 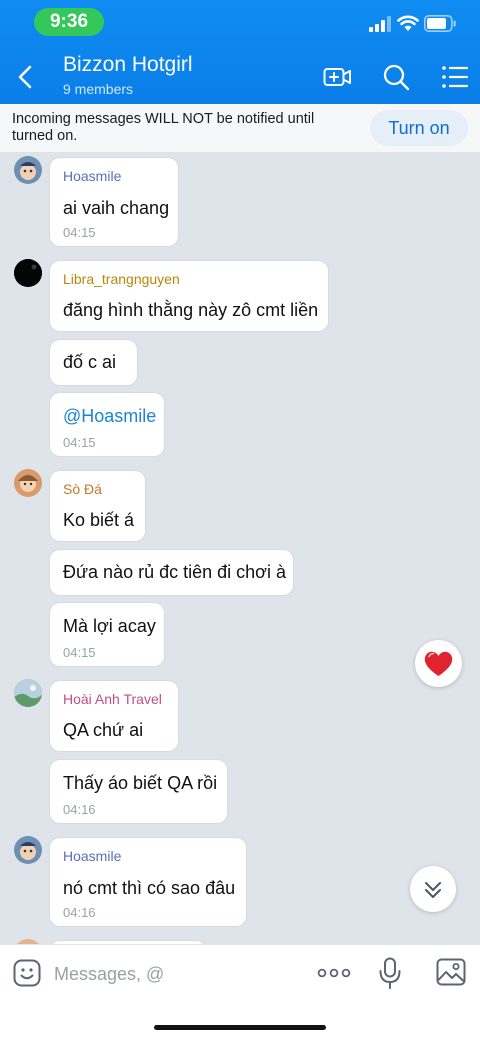 What do you see at coordinates (334, 973) in the screenshot?
I see `more-dots-icon` at bounding box center [334, 973].